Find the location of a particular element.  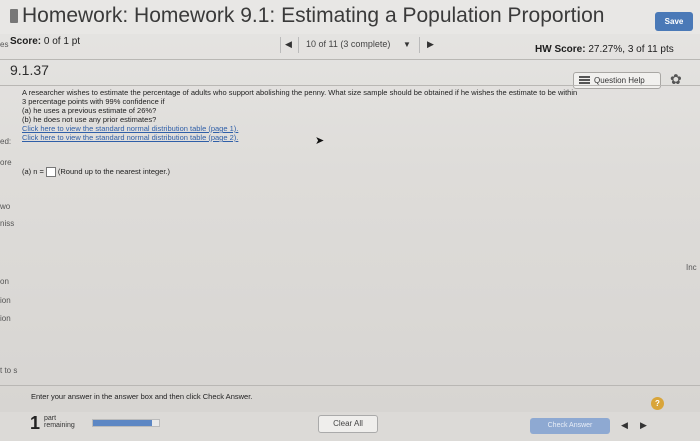

progress-bar is located at coordinates (126, 423).